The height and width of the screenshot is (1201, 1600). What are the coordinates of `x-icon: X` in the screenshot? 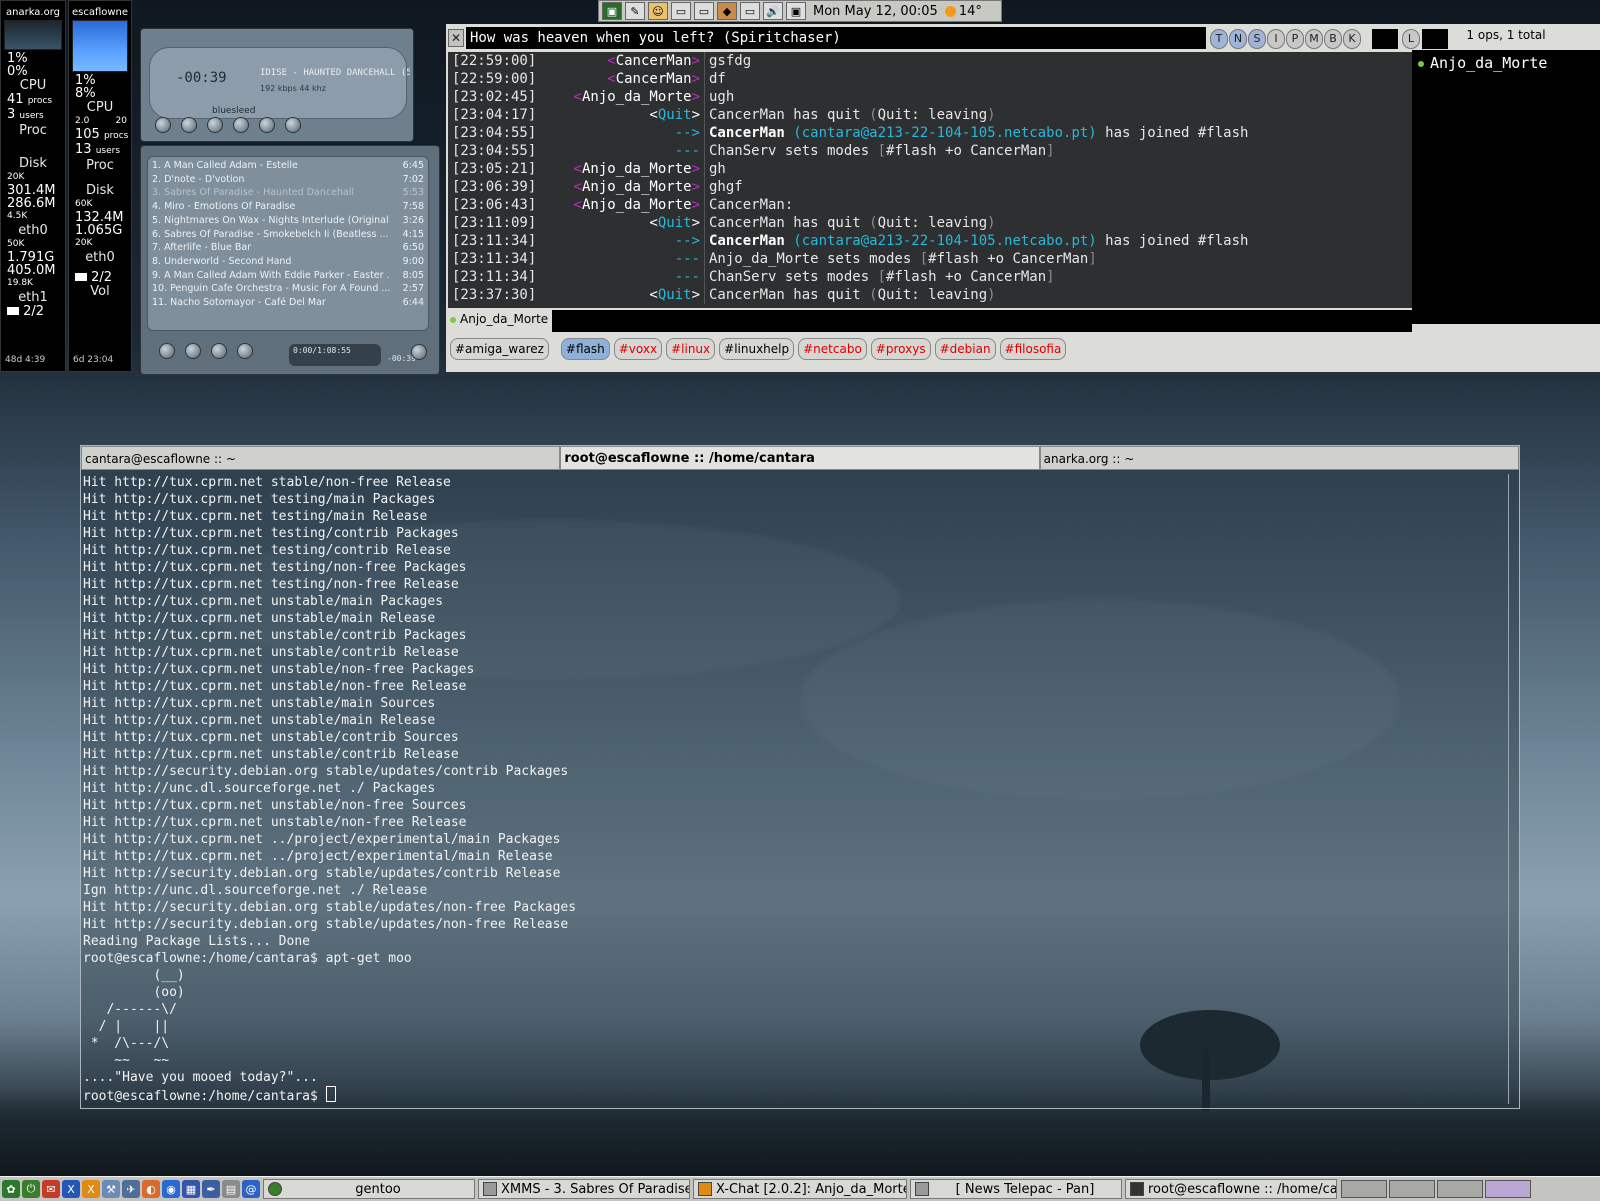 It's located at (71, 1189).